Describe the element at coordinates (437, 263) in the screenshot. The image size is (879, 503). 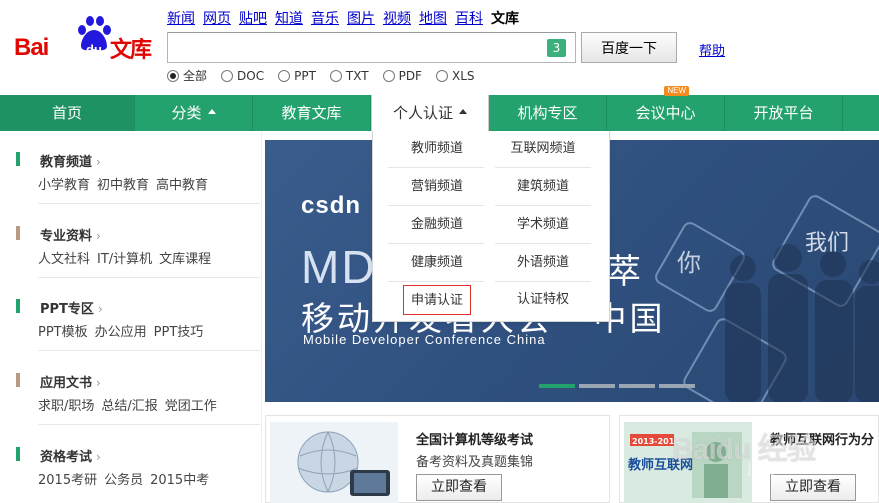
I see `dd-health-channel: 健康频道` at that location.